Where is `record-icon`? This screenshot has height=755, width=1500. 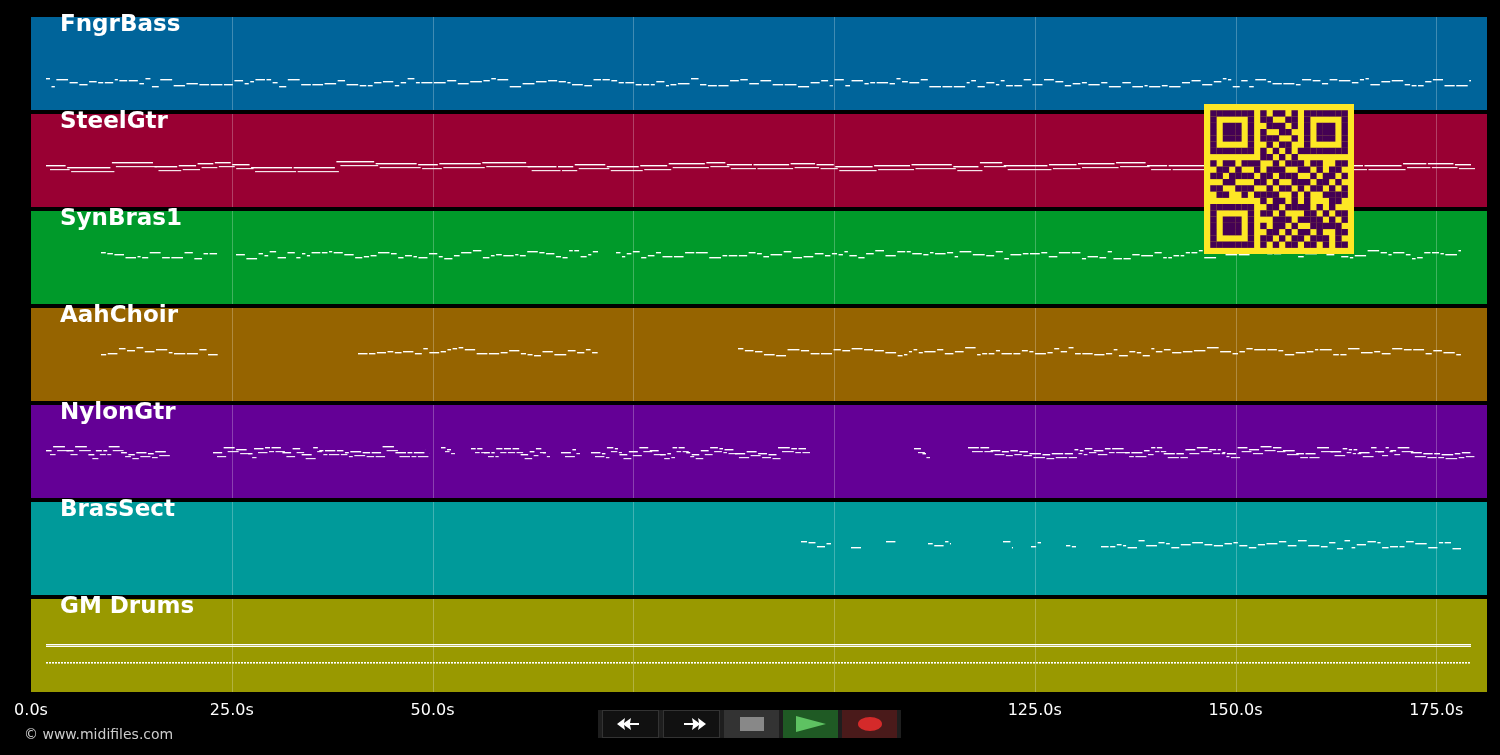 record-icon is located at coordinates (869, 724).